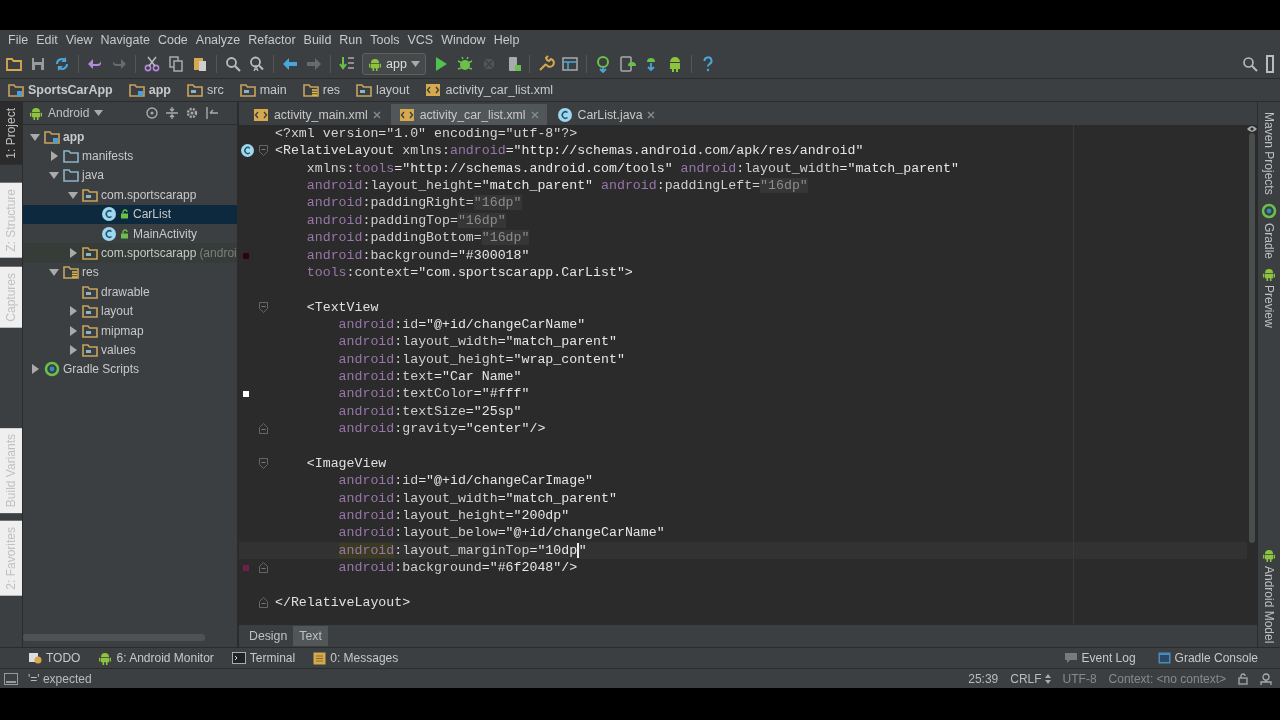  I want to click on menu-item: Window, so click(463, 40).